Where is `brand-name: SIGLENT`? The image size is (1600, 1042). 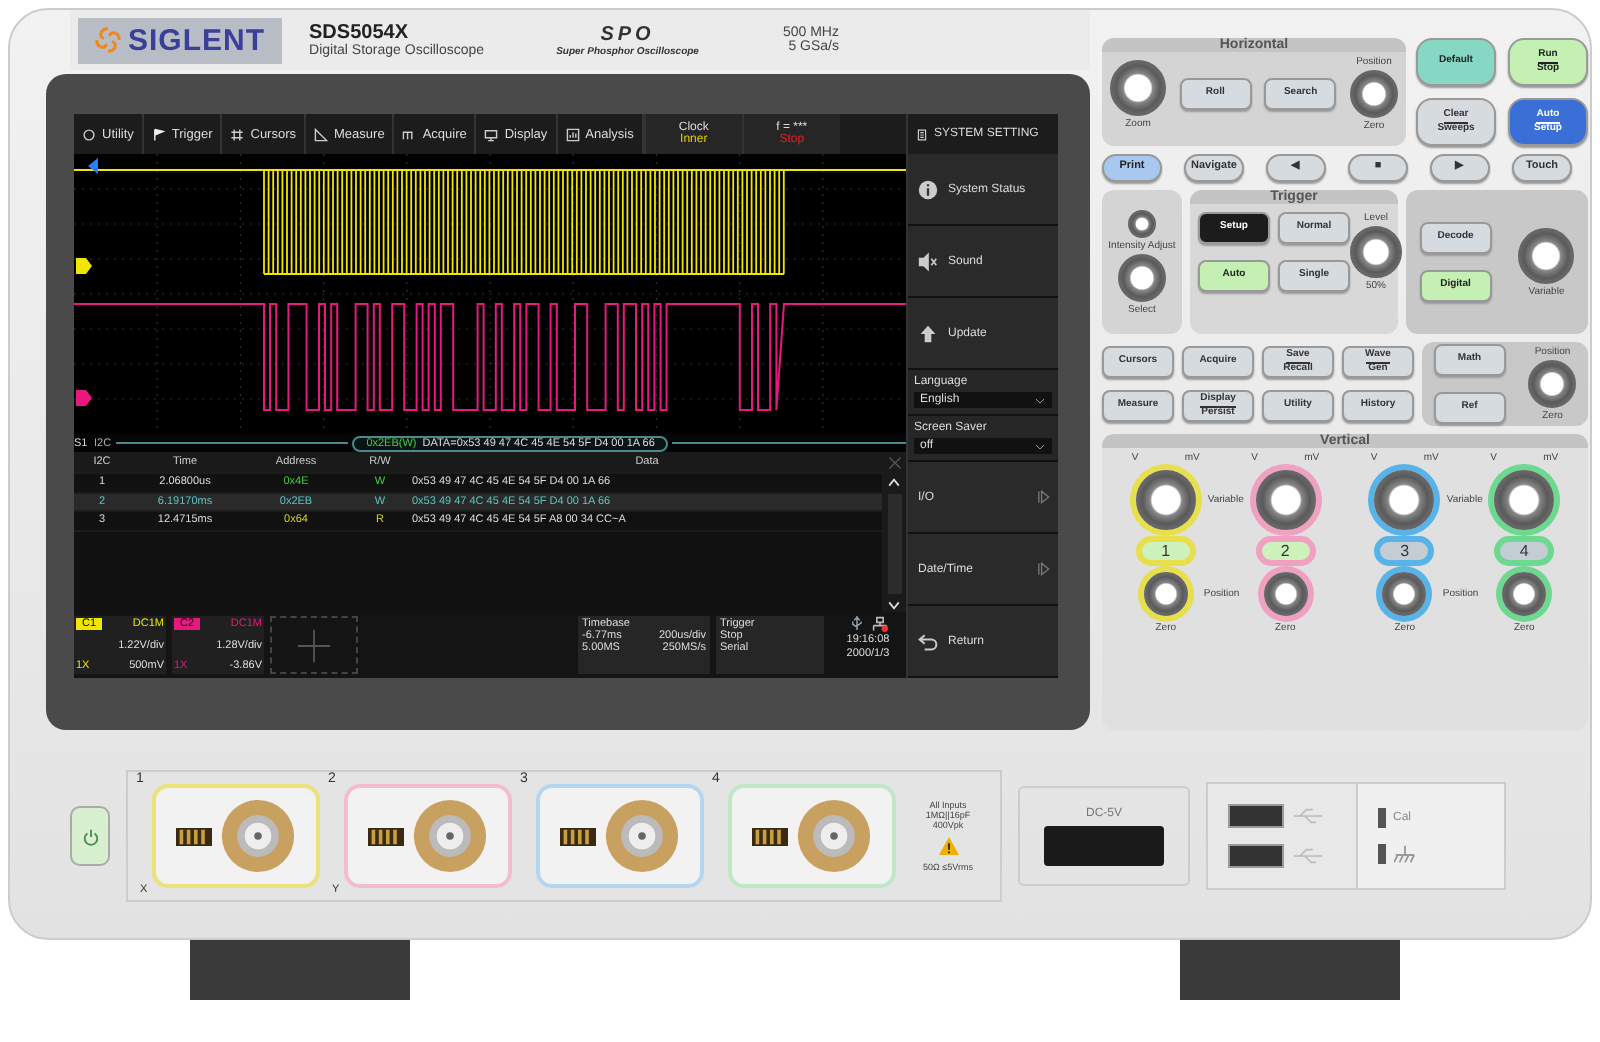 brand-name: SIGLENT is located at coordinates (197, 40).